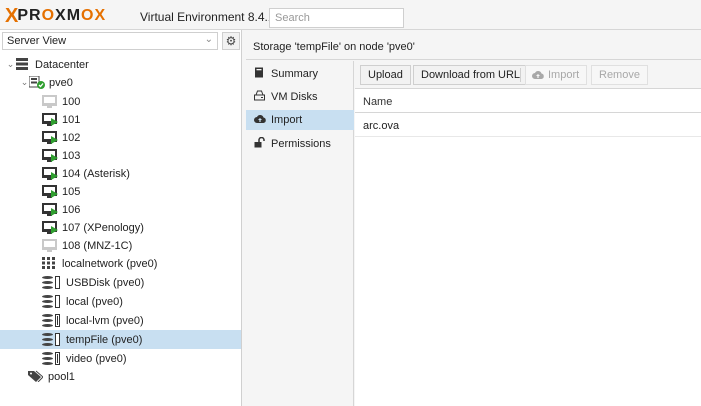 This screenshot has width=701, height=406. Describe the element at coordinates (96, 358) in the screenshot. I see `tree-item-label: video (pve0)` at that location.